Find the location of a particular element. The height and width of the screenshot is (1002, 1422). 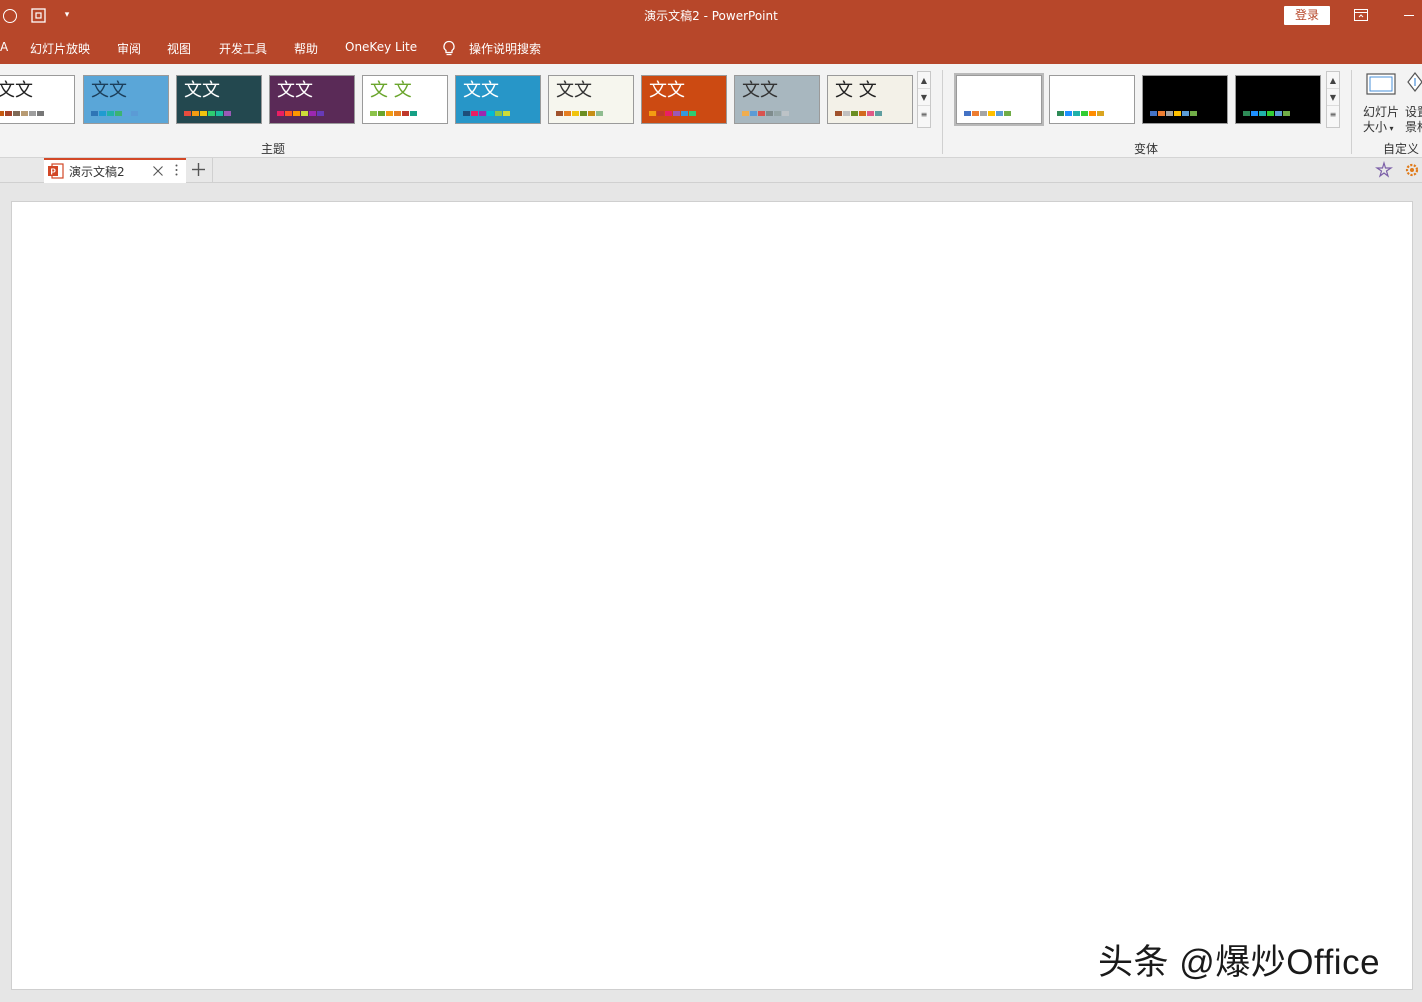

ribbon-display-options-icon is located at coordinates (1361, 15).